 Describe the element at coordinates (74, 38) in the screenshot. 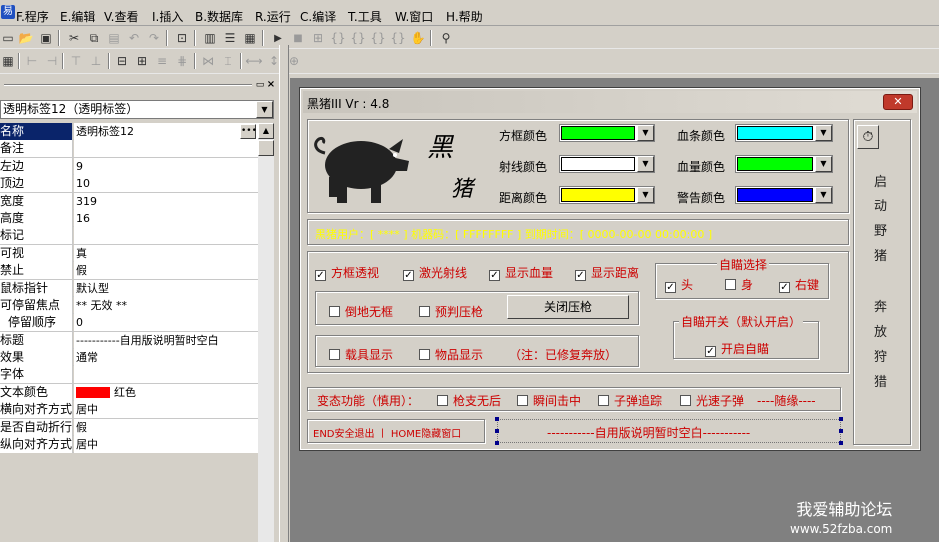

I see `cut-icon: ✂` at that location.